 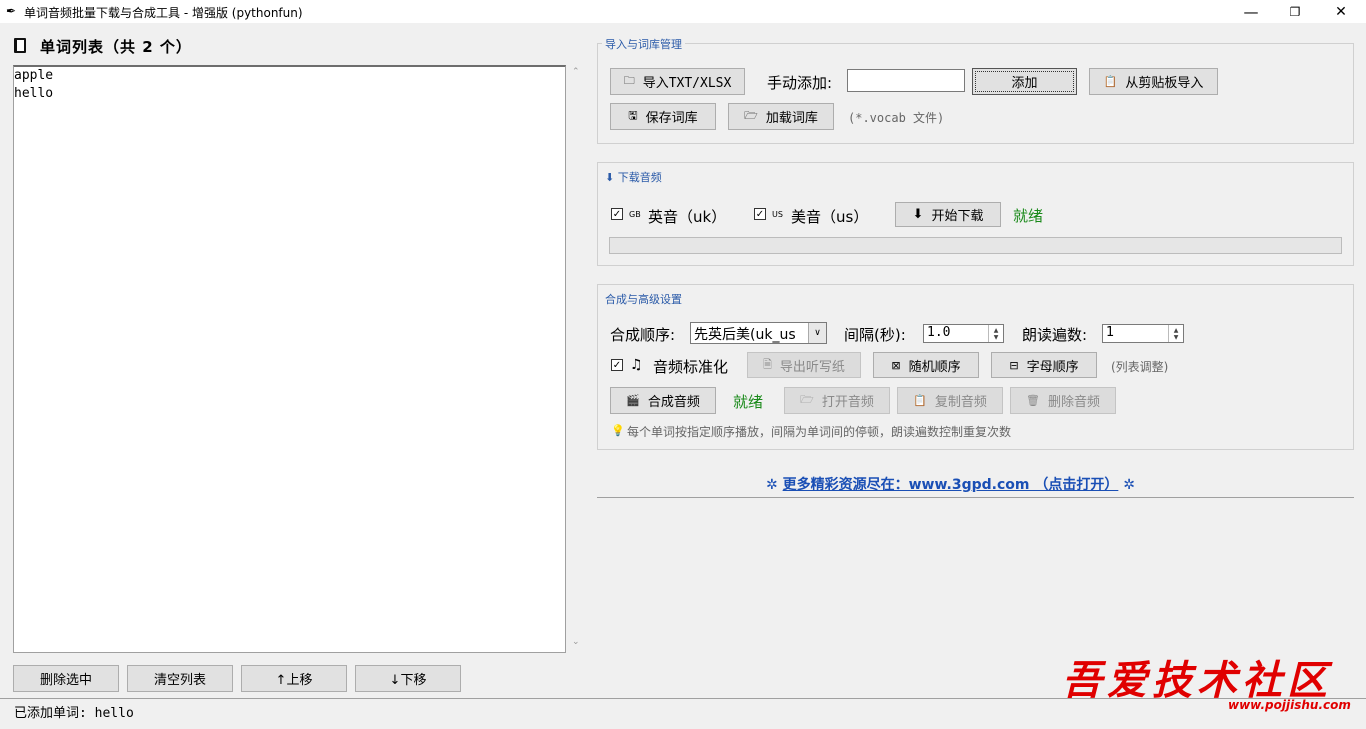 What do you see at coordinates (180, 678) in the screenshot?
I see `clear-list-button: 清空列表` at bounding box center [180, 678].